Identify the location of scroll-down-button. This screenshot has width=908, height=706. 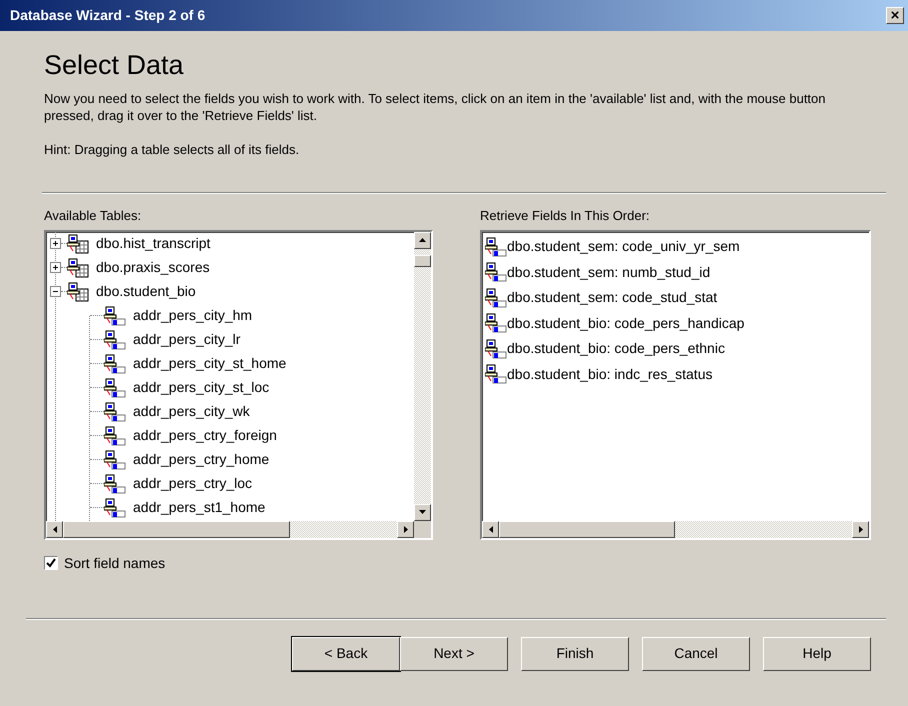
(422, 512).